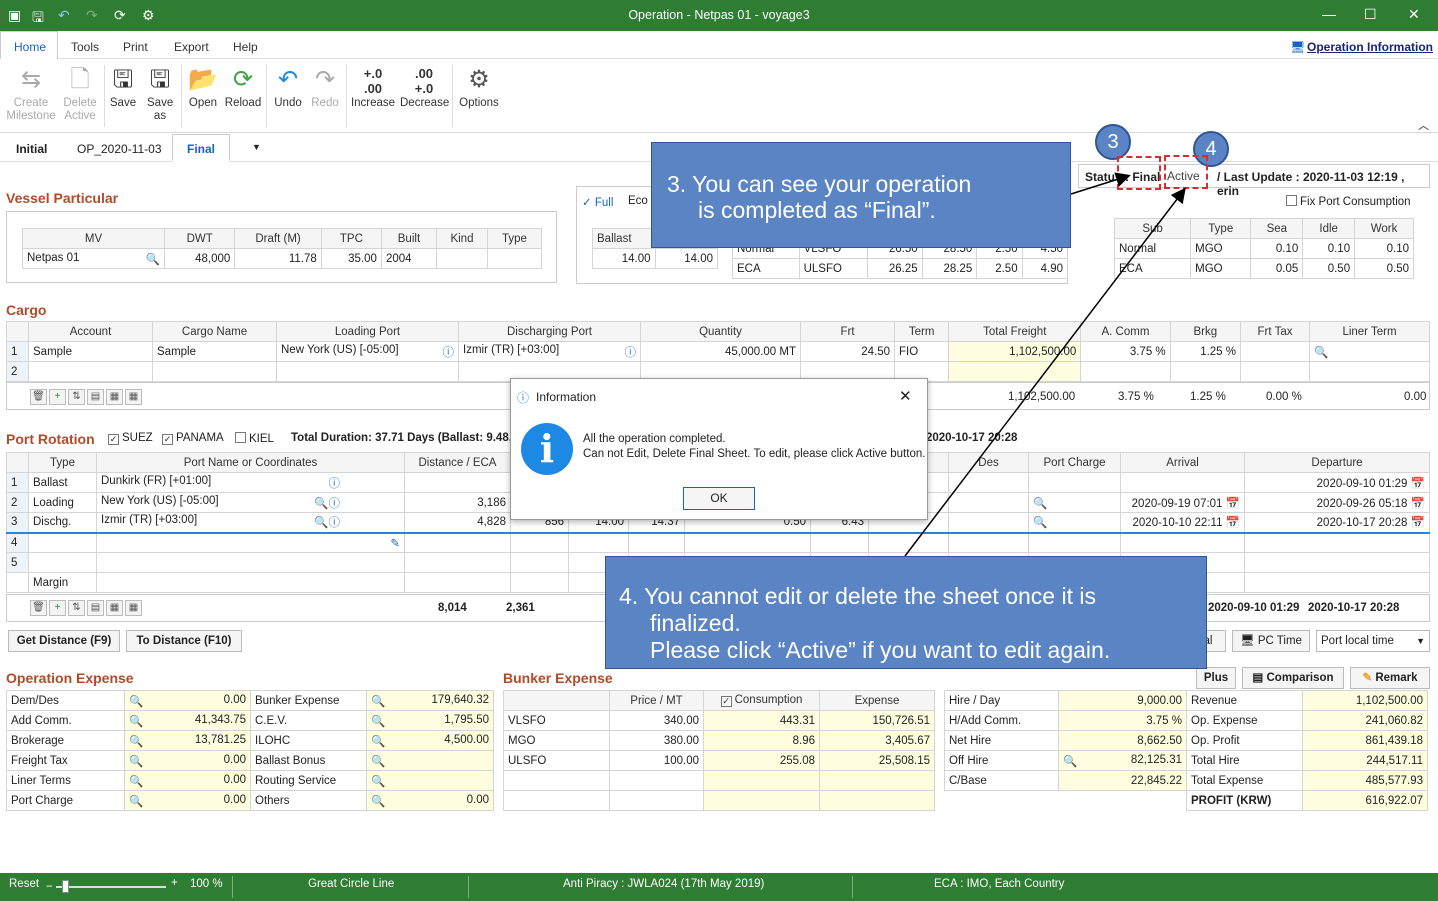  I want to click on info-icon: ⓘ, so click(523, 398).